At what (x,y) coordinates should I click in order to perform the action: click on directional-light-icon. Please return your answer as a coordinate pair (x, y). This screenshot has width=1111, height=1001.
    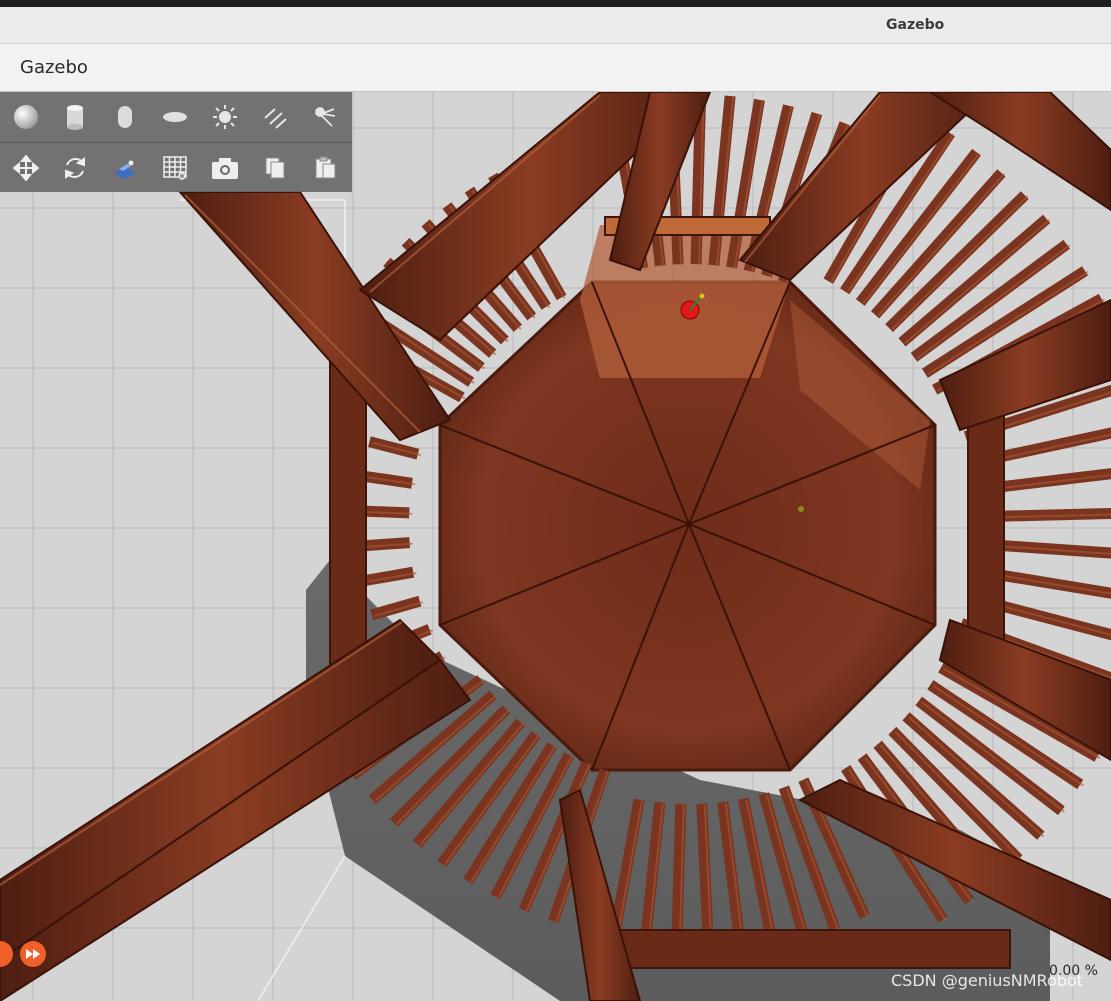
    Looking at the image, I should click on (275, 117).